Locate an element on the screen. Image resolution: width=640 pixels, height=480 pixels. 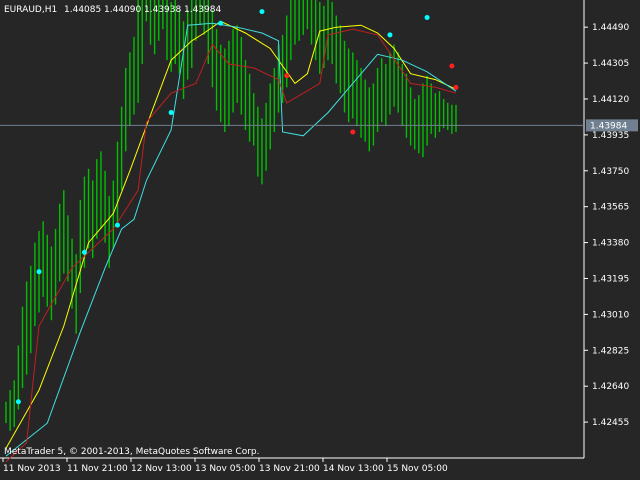
price-tick-label: 1.44490 is located at coordinates (610, 28).